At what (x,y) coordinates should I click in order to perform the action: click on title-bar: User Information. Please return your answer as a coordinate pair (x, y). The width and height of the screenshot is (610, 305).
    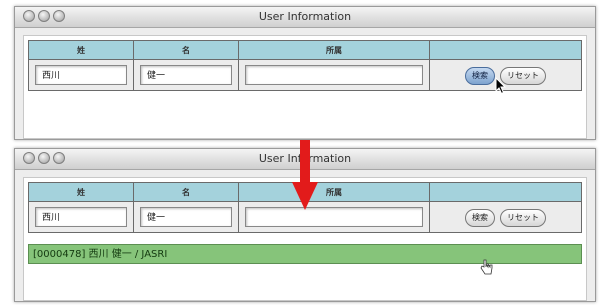
    Looking at the image, I should click on (305, 17).